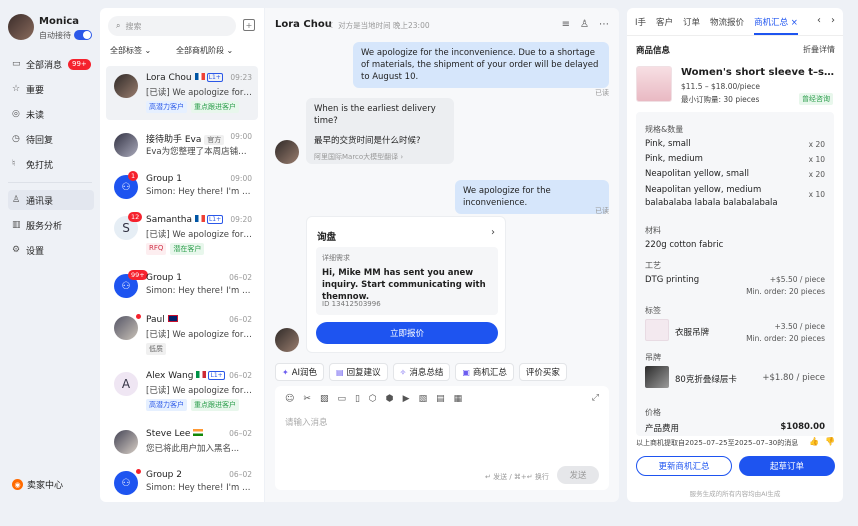 The image size is (858, 526). What do you see at coordinates (130, 50) in the screenshot?
I see `tag-filter-dropdown: 全部标签 ⌄` at bounding box center [130, 50].